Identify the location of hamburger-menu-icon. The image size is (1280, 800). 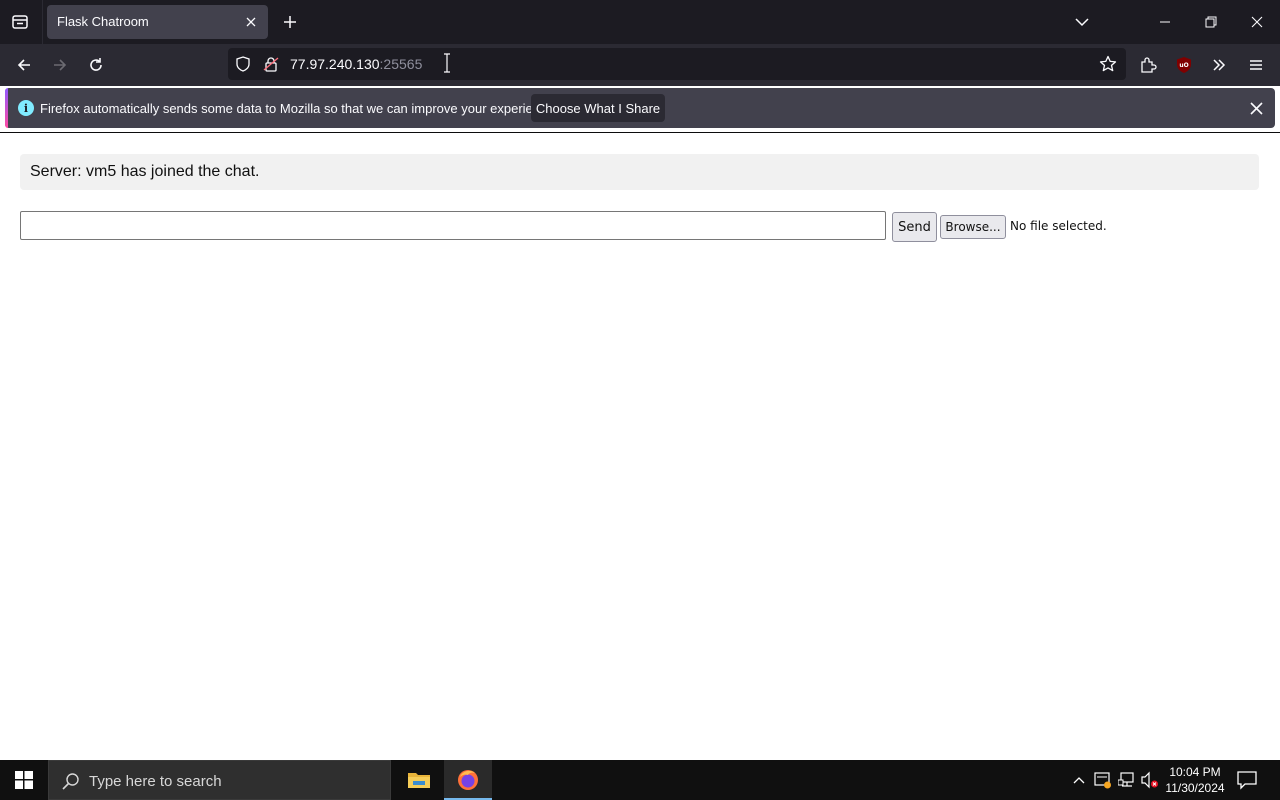
(1256, 65).